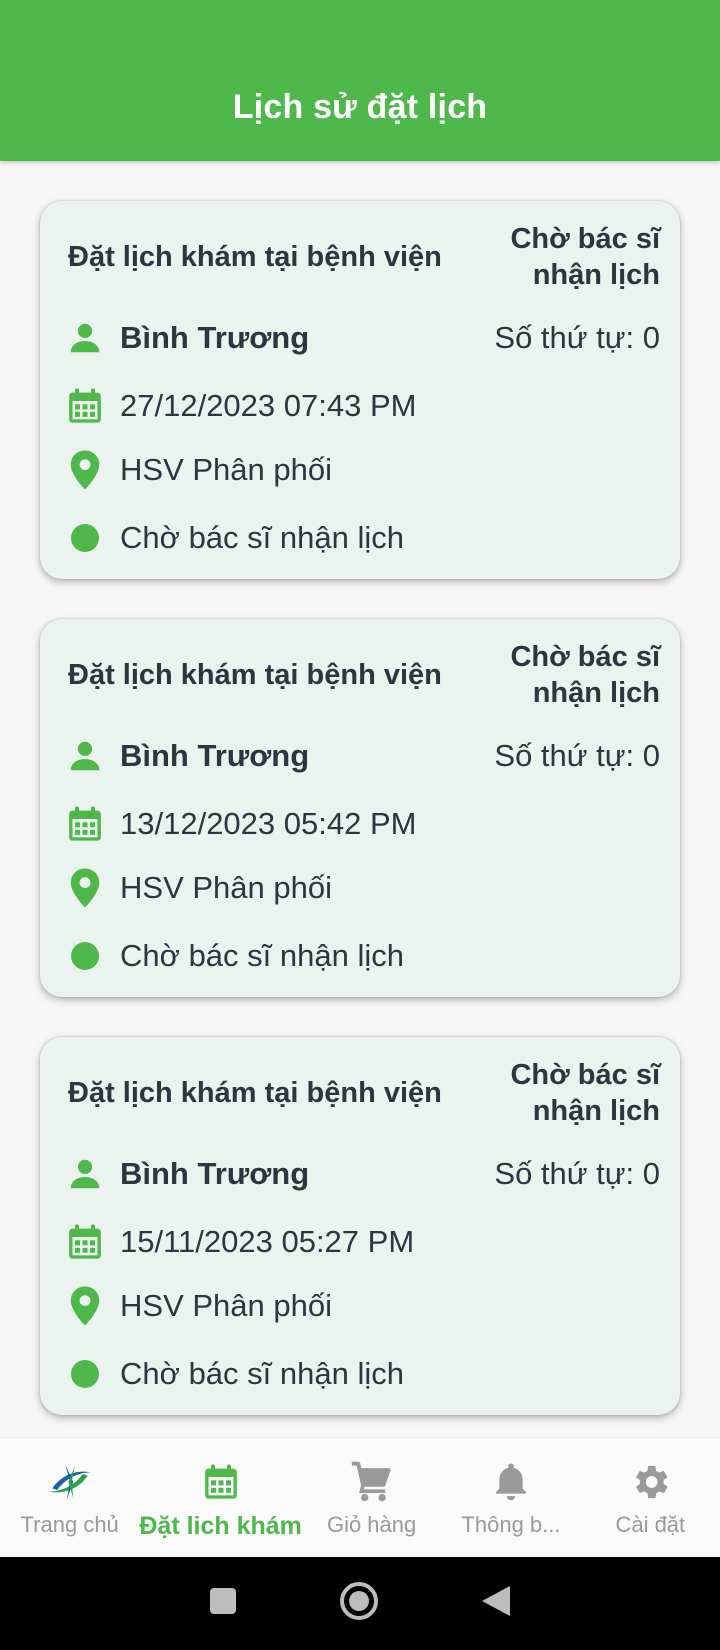  Describe the element at coordinates (360, 80) in the screenshot. I see `app-header: Lịch sử đặt lịch` at that location.